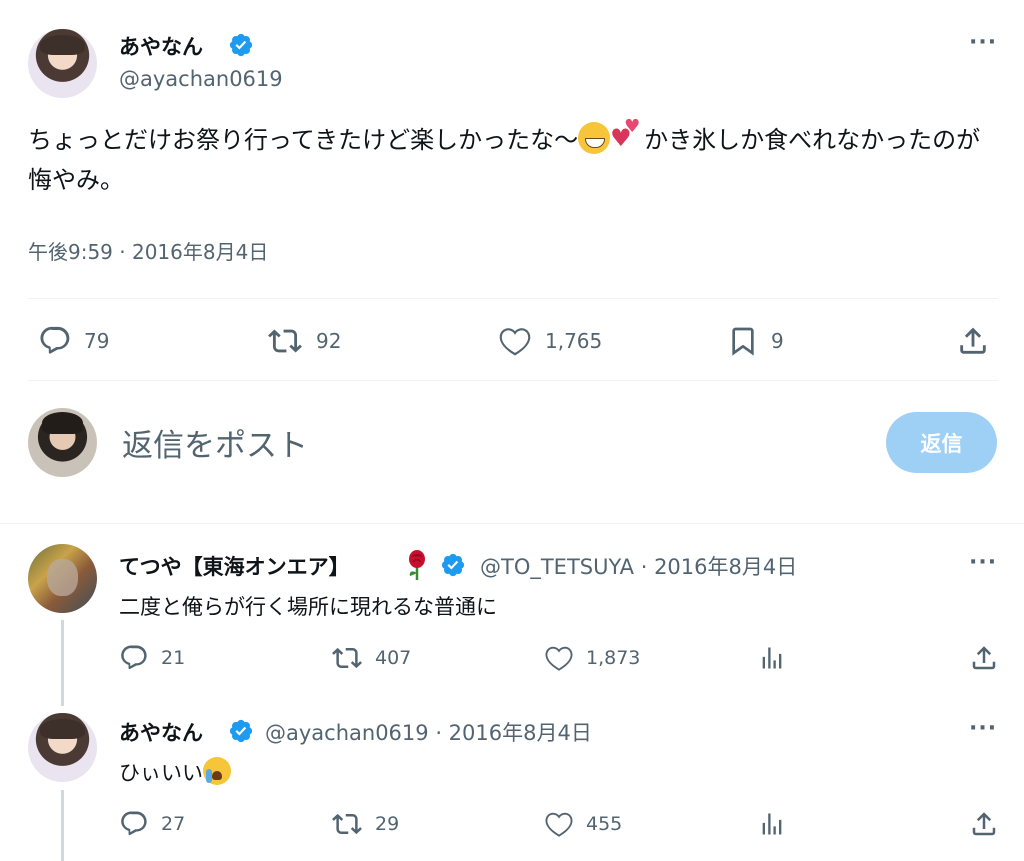  I want to click on reply-author-handle-time: @TO_TETSUYA · 2016年8月4日, so click(638, 566).